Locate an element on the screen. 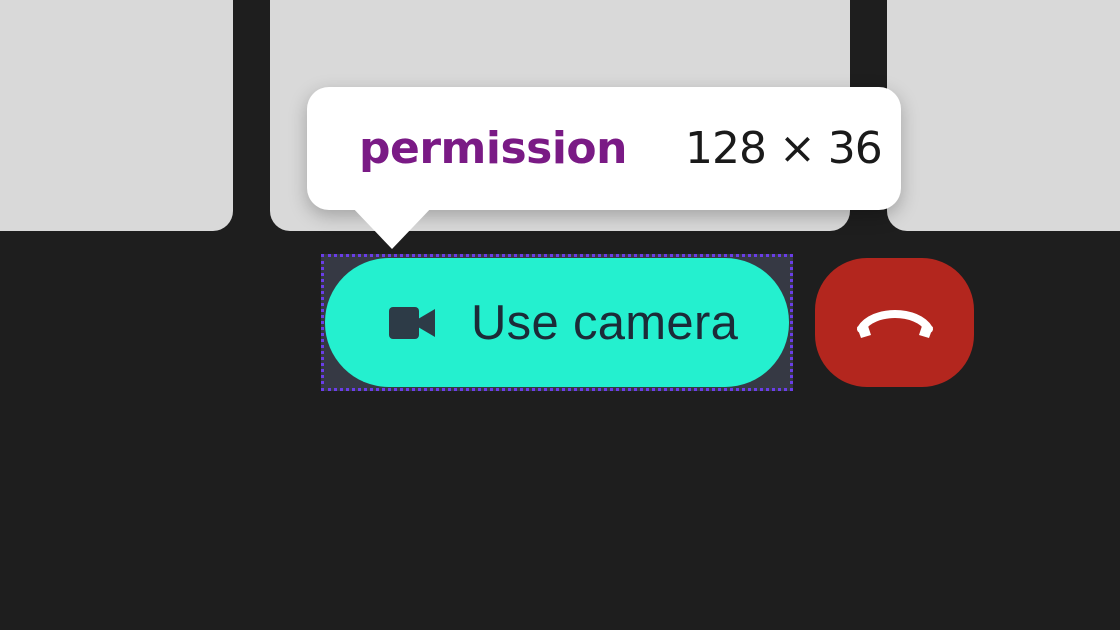  hang-up-button is located at coordinates (894, 322).